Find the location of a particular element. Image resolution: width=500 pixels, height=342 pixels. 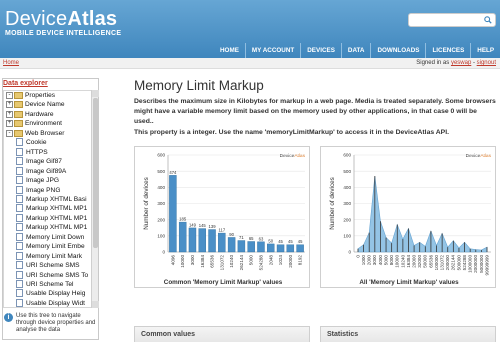

nav-item-devices: DEVICES is located at coordinates (320, 50).